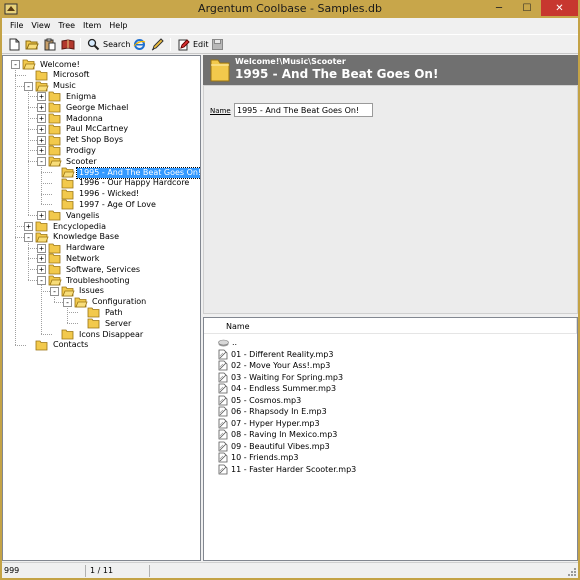  Describe the element at coordinates (572, 572) in the screenshot. I see `resize-grip-icon` at that location.